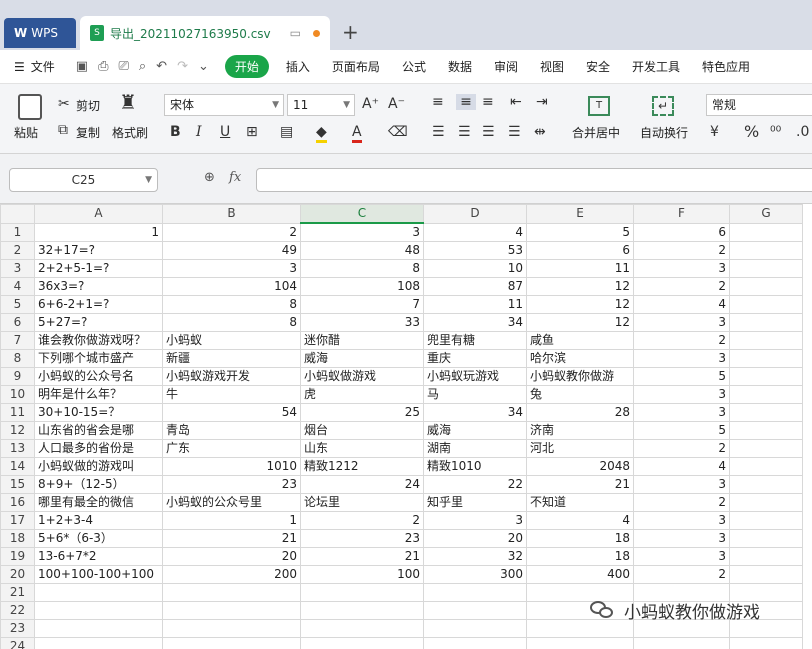  Describe the element at coordinates (580, 232) in the screenshot. I see `cell-e1: 5` at that location.